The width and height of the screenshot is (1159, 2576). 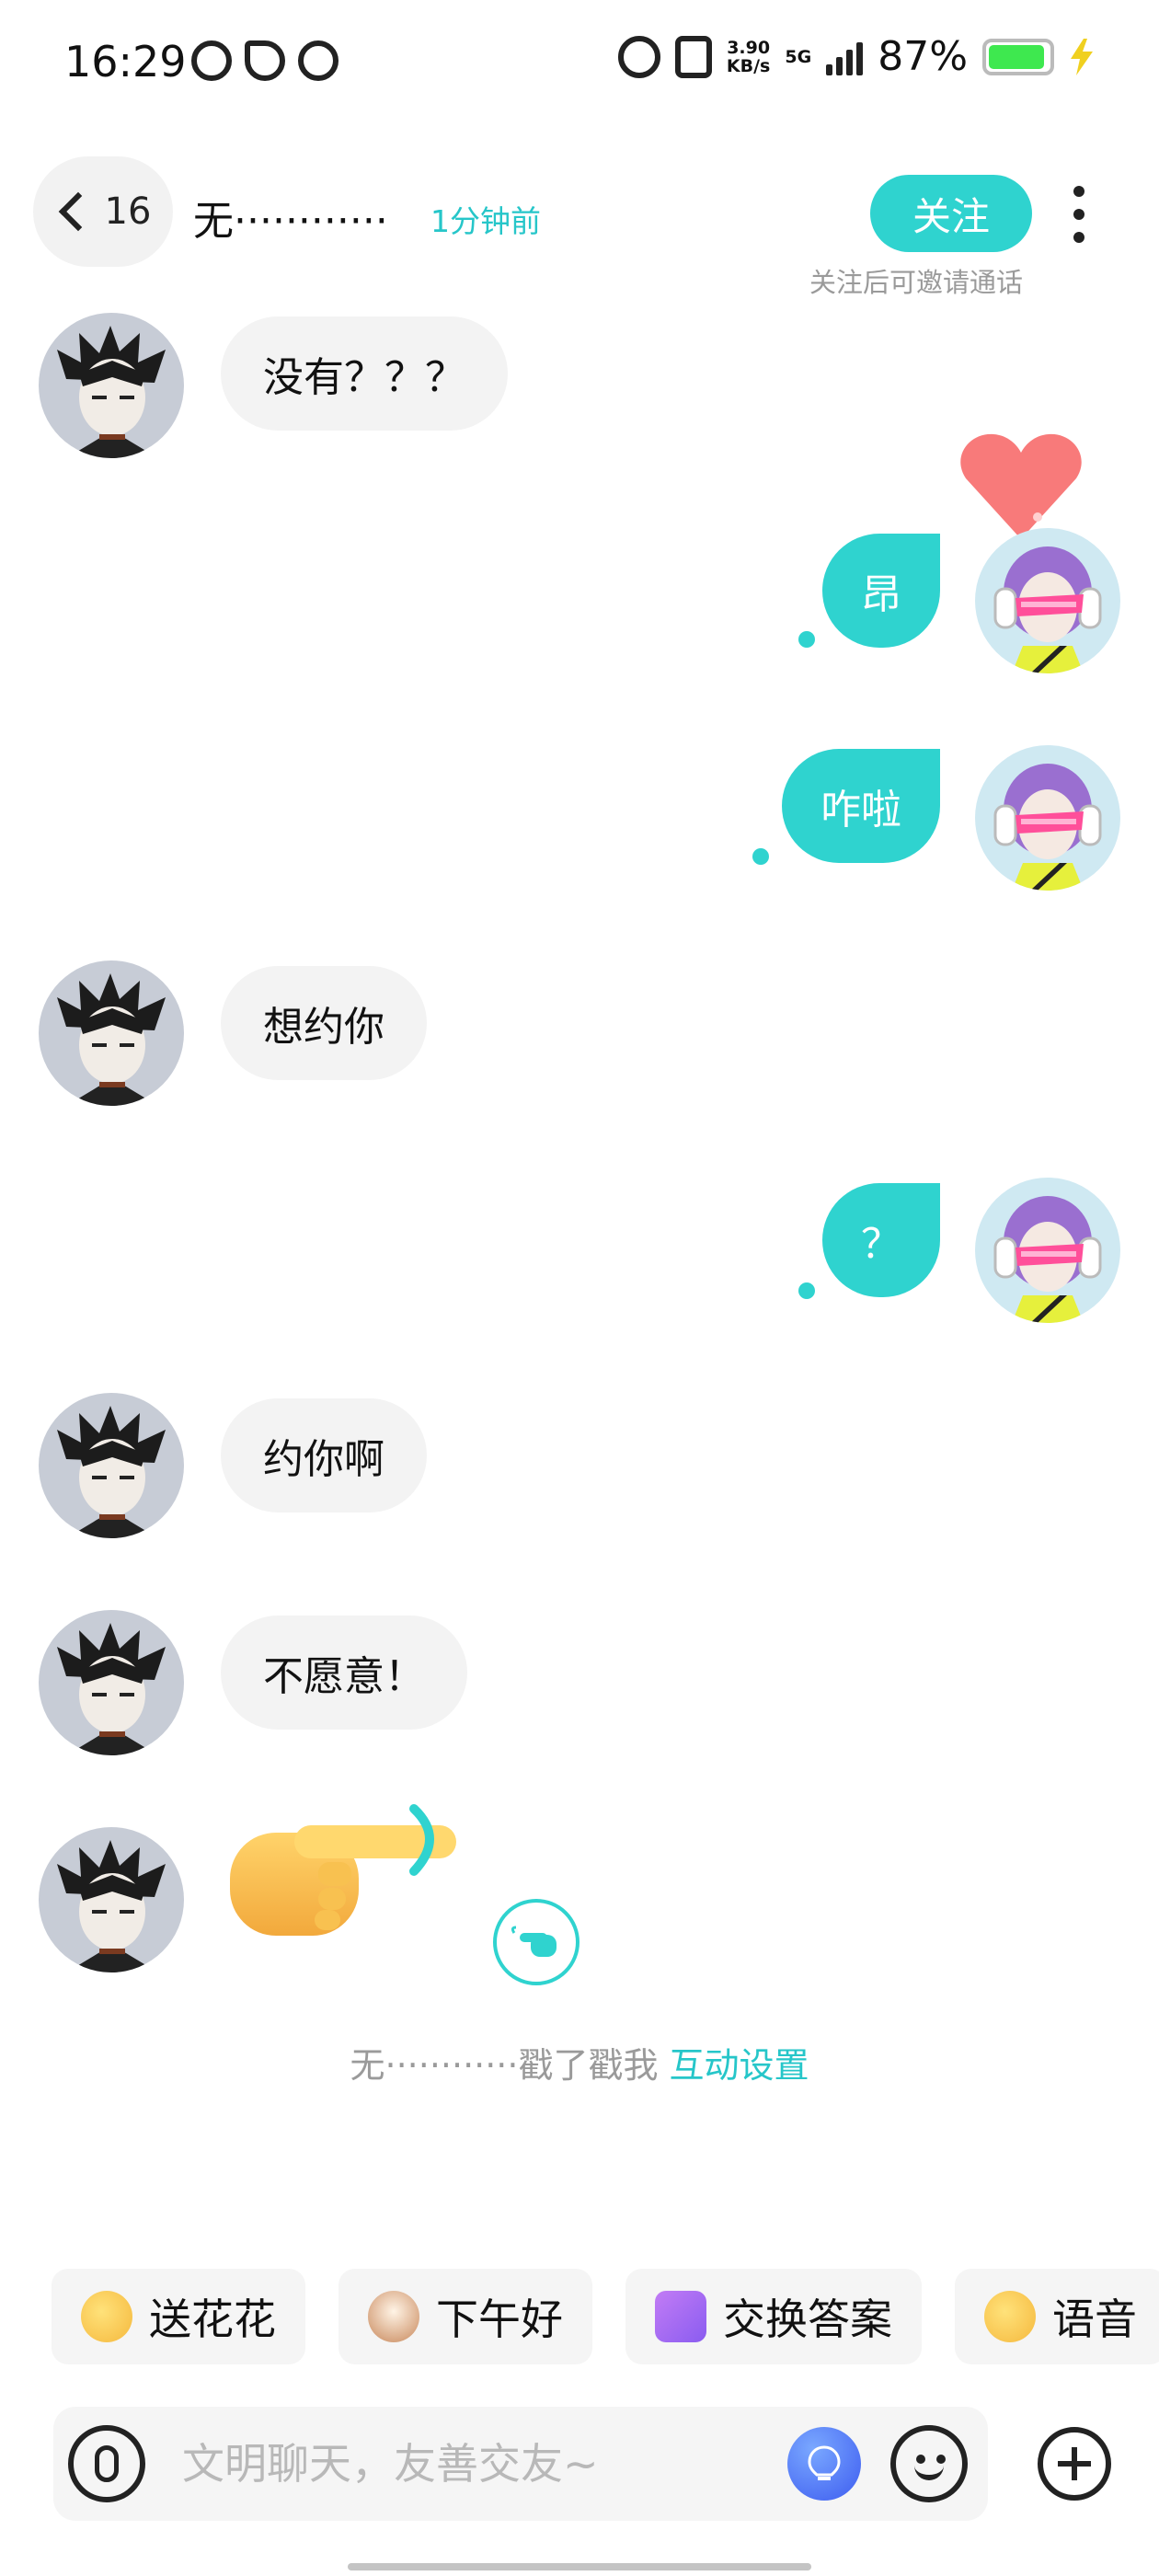 I want to click on charging-bolt-icon, so click(x=1082, y=56).